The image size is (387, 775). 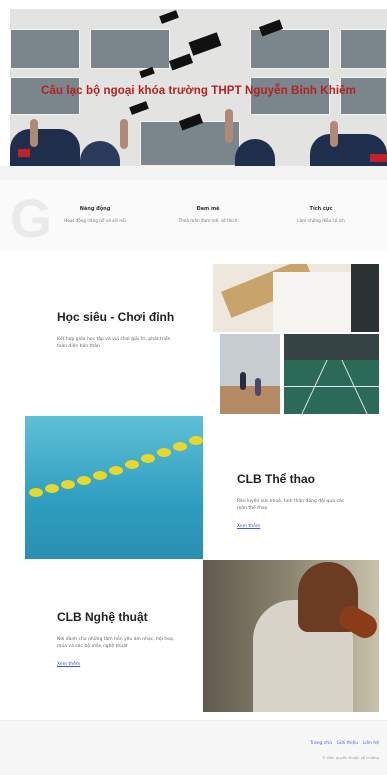 I want to click on footer-links: Trang chủ Giới thiệu Liên hệ, so click(x=343, y=743).